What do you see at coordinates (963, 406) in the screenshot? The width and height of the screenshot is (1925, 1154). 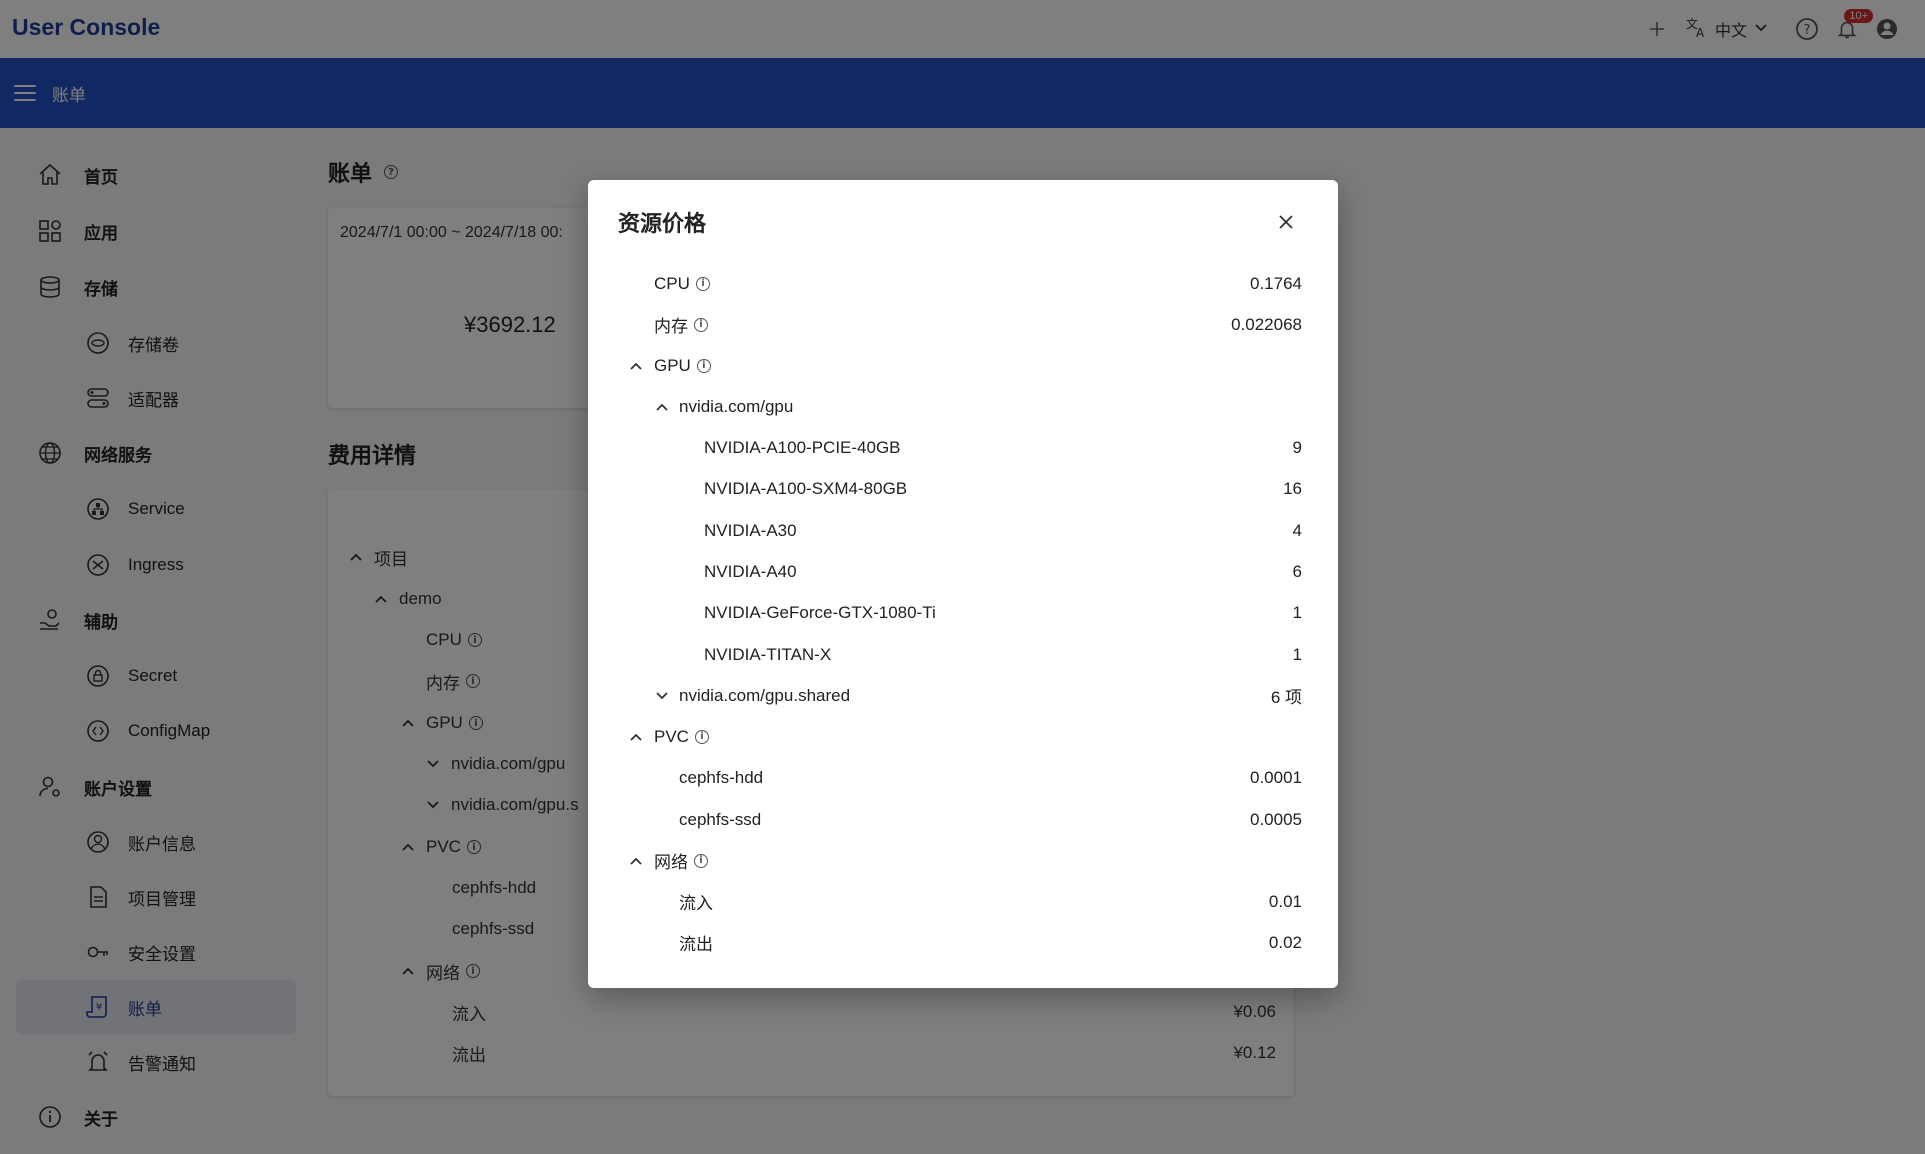 I see `price-row-nvidia-gpu: nvidia.com/gpu` at bounding box center [963, 406].